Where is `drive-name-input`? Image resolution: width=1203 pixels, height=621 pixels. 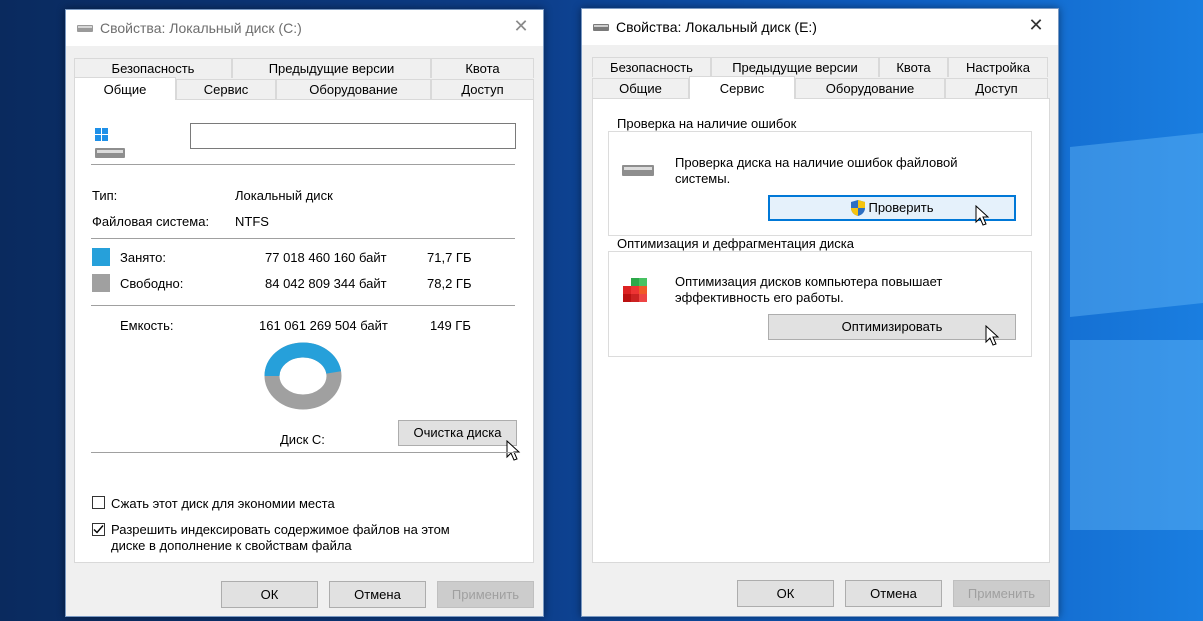
drive-name-input is located at coordinates (353, 136).